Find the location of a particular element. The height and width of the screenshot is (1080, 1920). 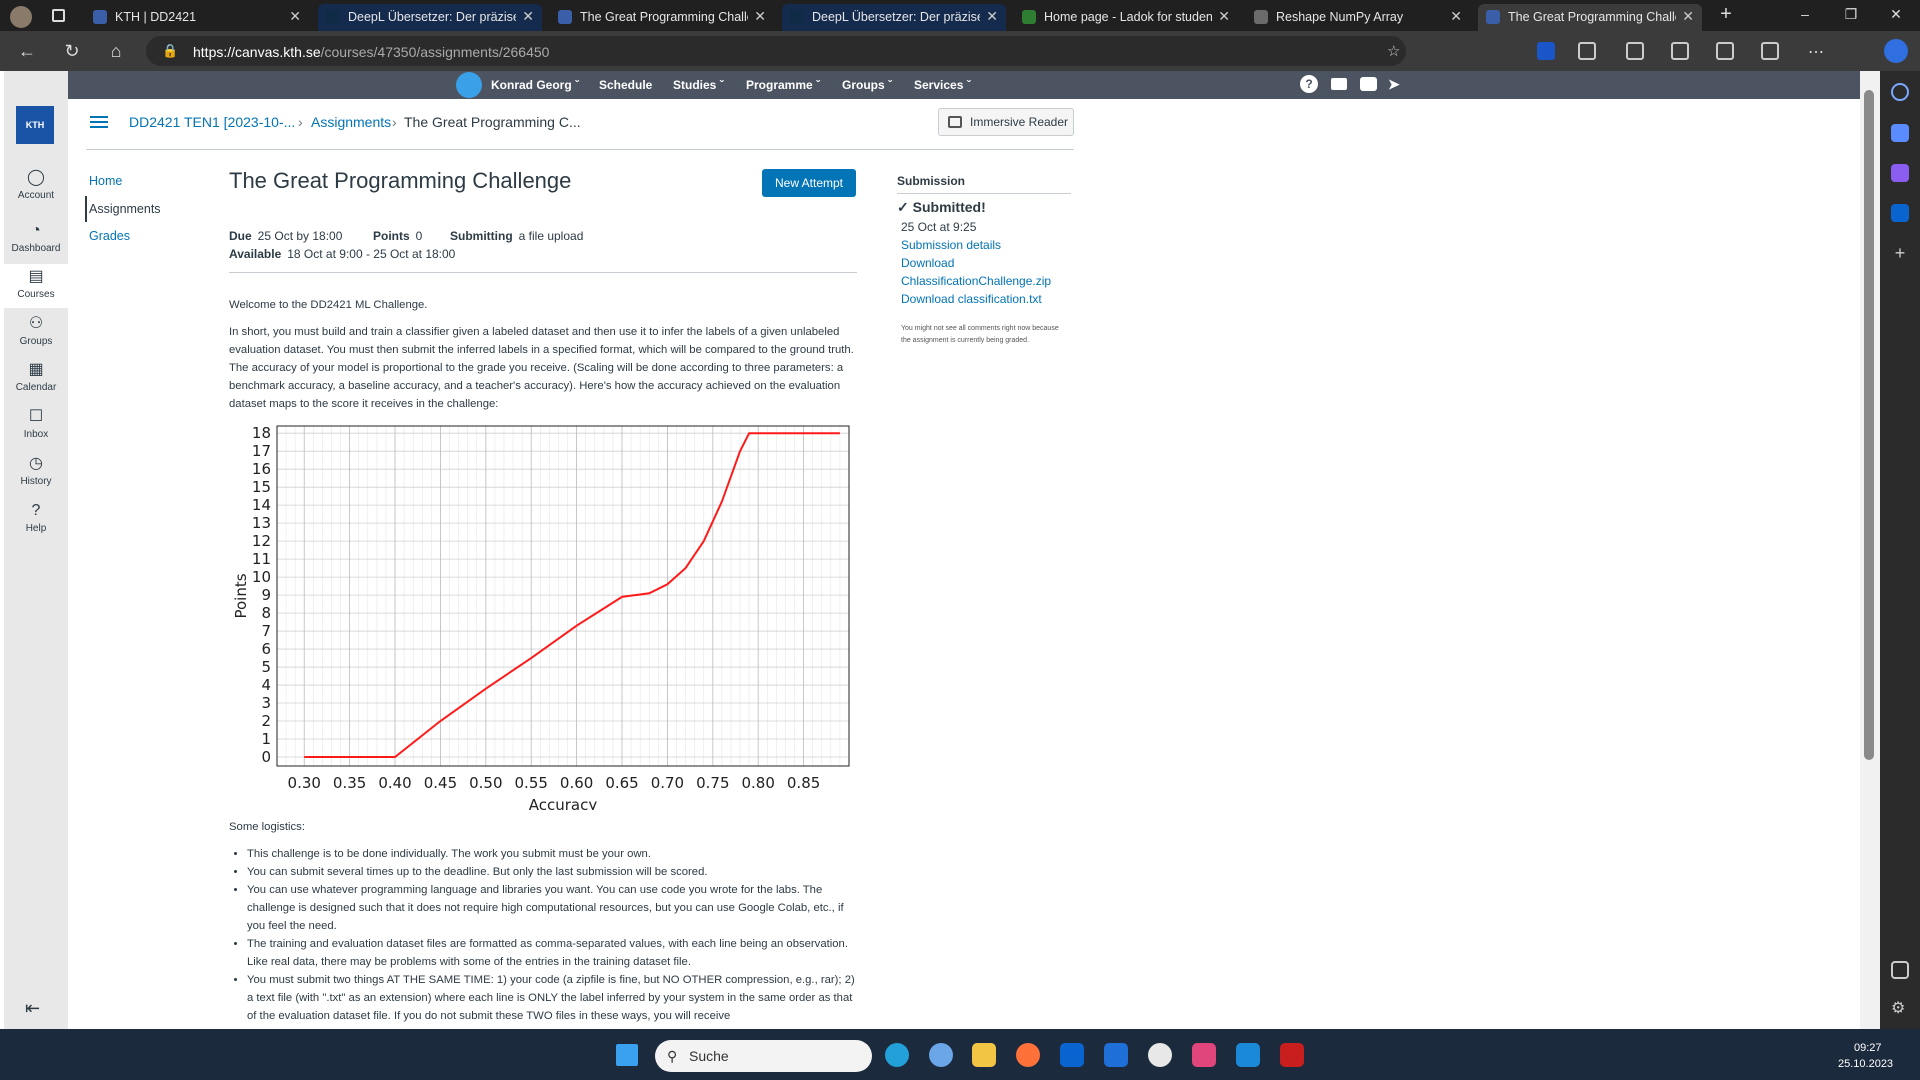

inbox-icon: ☐ is located at coordinates (36, 416).